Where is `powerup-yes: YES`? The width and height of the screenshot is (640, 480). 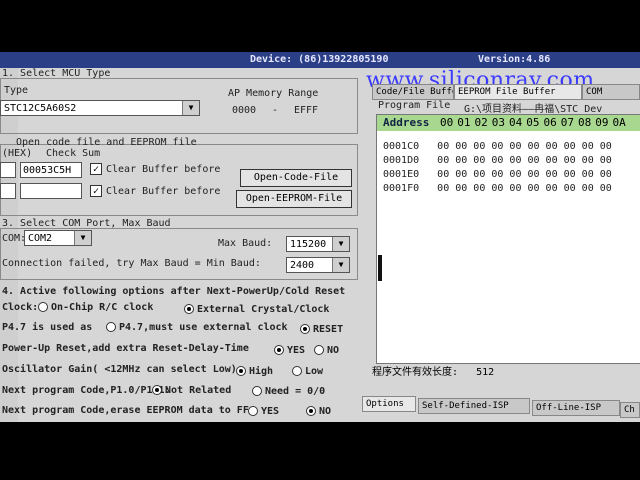 powerup-yes: YES is located at coordinates (289, 350).